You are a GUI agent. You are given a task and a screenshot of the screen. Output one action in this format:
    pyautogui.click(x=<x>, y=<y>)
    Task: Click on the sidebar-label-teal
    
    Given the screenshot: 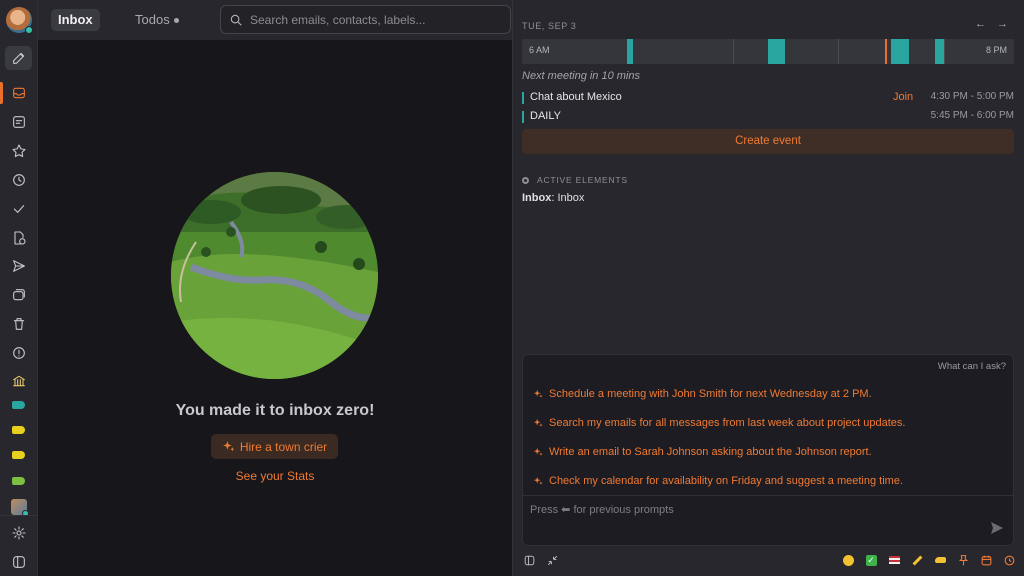 What is the action you would take?
    pyautogui.click(x=18, y=405)
    